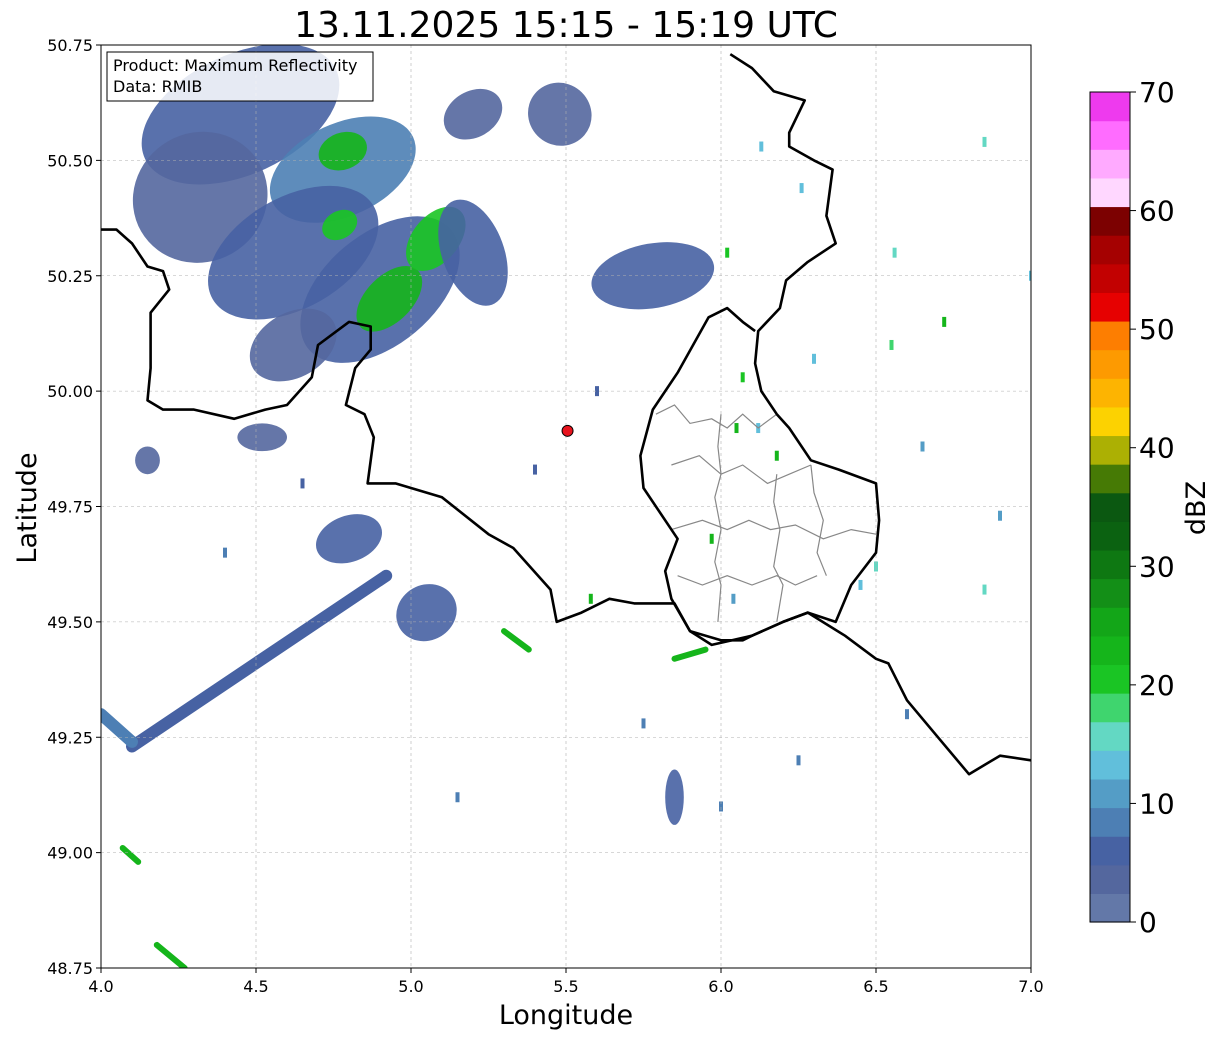 The height and width of the screenshot is (1040, 1219). I want to click on radar-site-layer, so click(567, 430).